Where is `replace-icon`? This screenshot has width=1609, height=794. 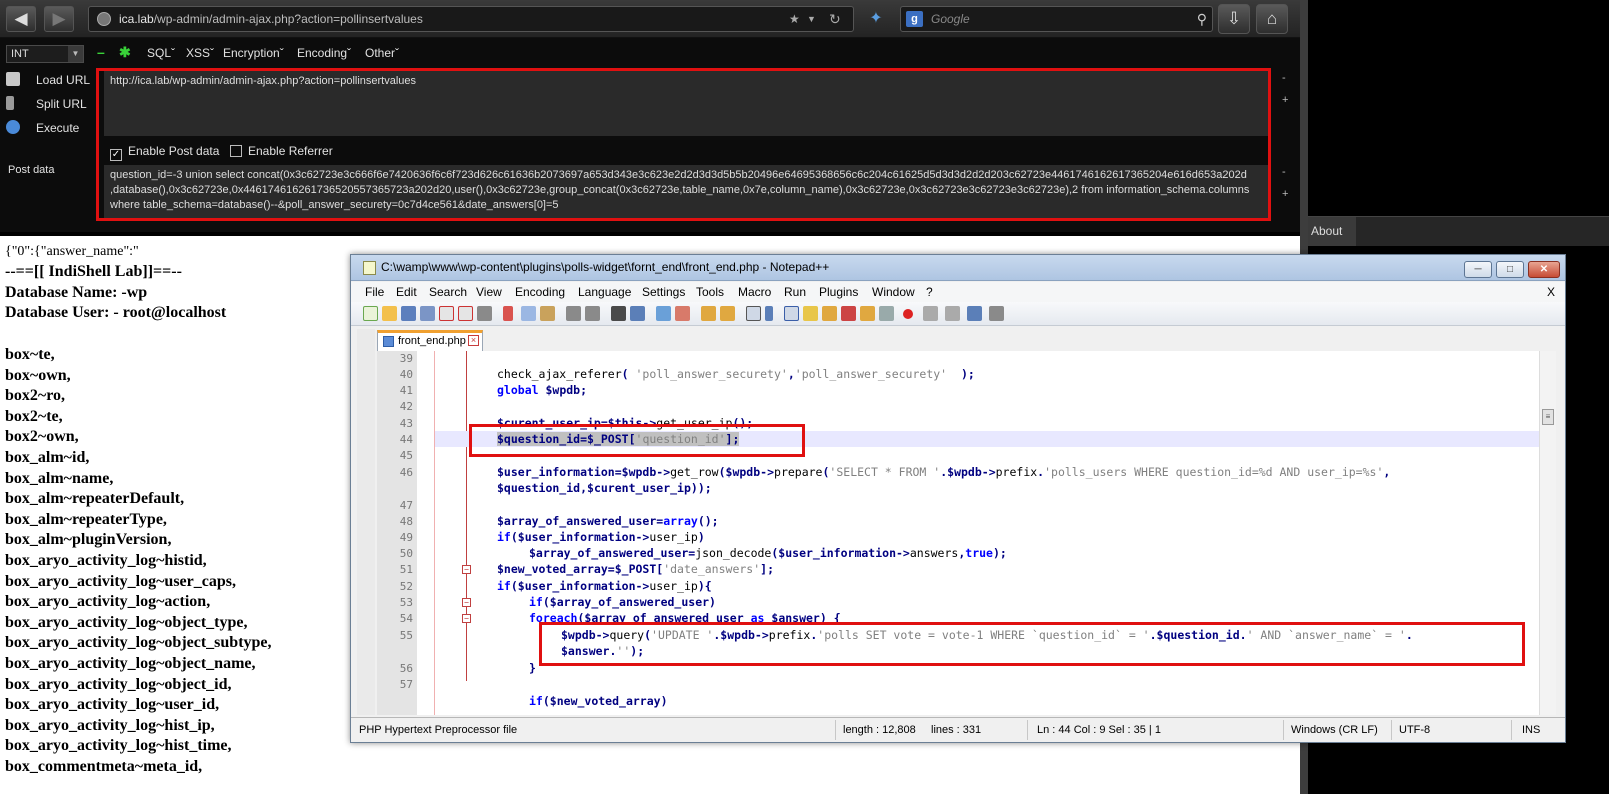
replace-icon is located at coordinates (637, 313).